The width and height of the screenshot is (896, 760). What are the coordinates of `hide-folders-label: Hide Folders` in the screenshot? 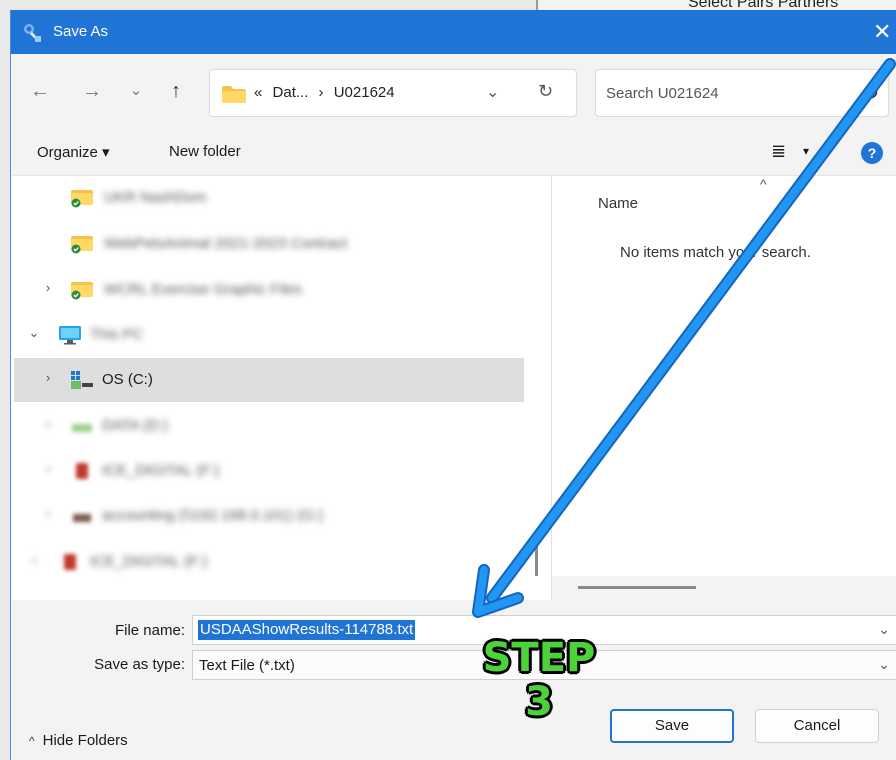 It's located at (85, 740).